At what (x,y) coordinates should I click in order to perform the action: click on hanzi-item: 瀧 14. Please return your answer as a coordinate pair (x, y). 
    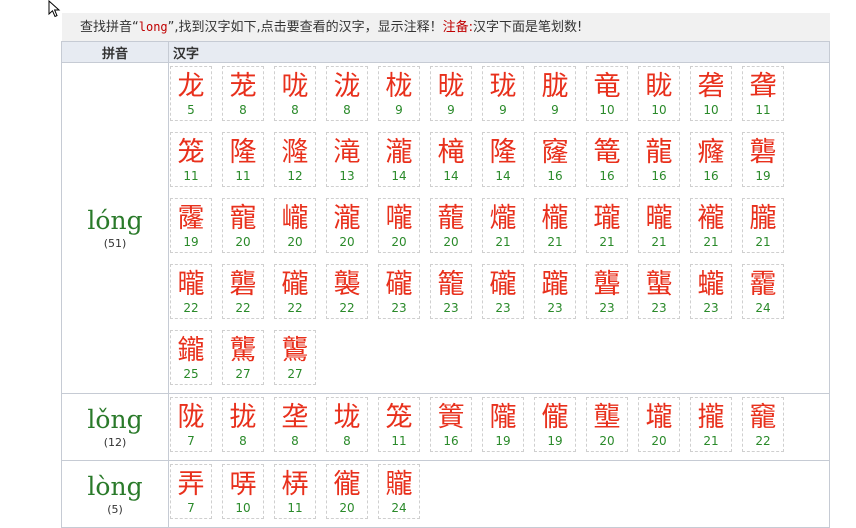
    Looking at the image, I should click on (399, 159).